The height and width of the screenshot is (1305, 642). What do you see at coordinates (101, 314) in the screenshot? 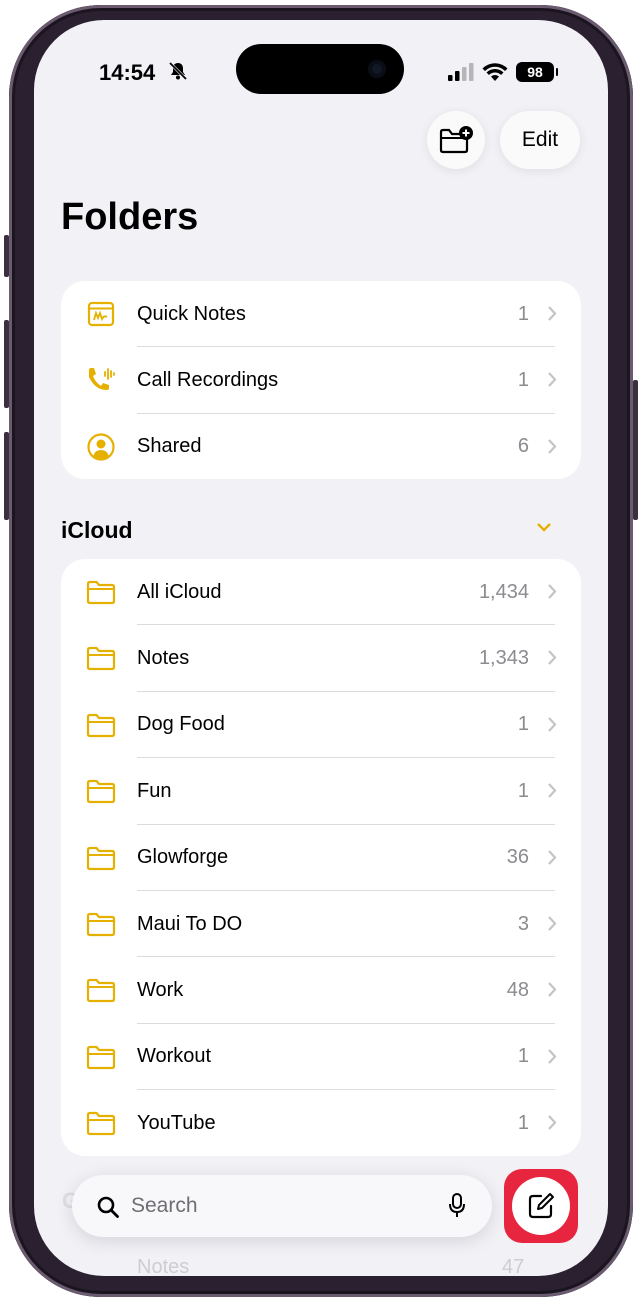
I see `quick-notes-icon` at bounding box center [101, 314].